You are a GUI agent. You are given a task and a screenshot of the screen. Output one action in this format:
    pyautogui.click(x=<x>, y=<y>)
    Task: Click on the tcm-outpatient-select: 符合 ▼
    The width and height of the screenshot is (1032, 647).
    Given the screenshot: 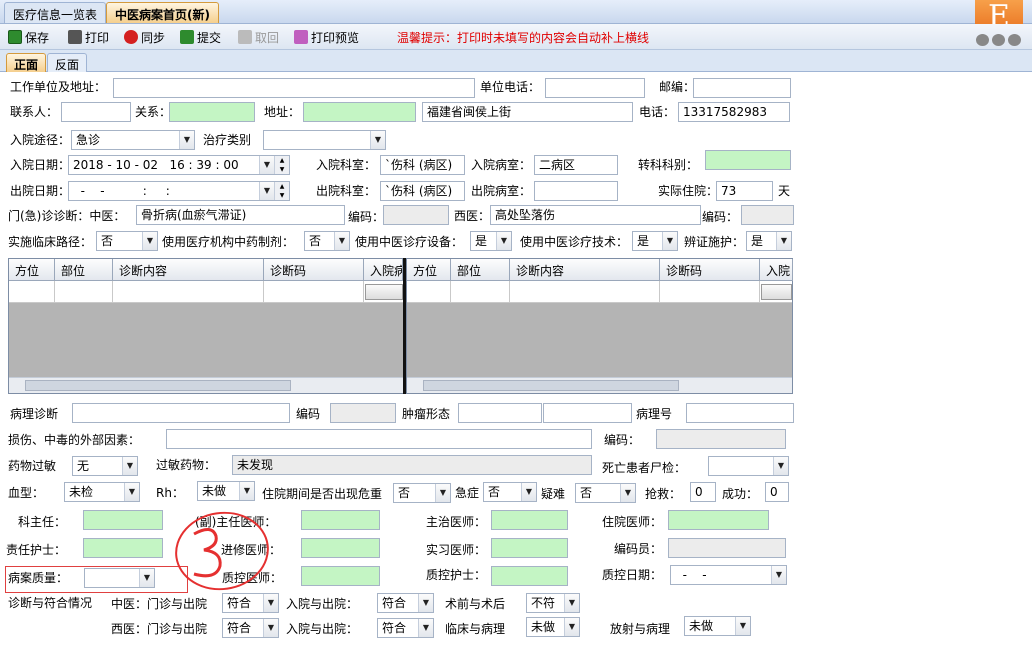 What is the action you would take?
    pyautogui.click(x=250, y=603)
    